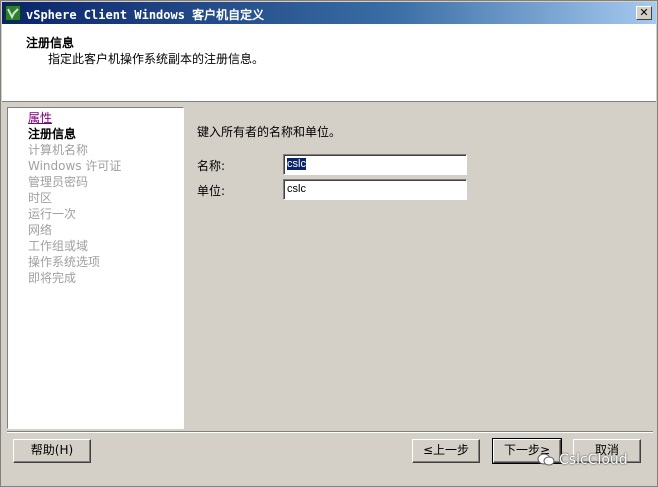 The height and width of the screenshot is (487, 658). Describe the element at coordinates (52, 214) in the screenshot. I see `step-run-once: 运行一次` at that location.